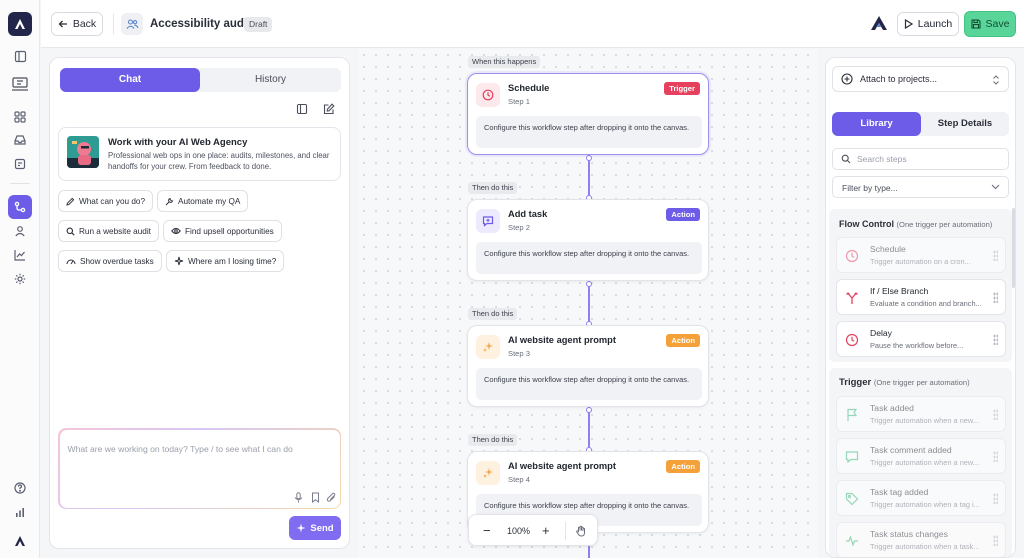  Describe the element at coordinates (20, 140) in the screenshot. I see `inbox-icon` at that location.